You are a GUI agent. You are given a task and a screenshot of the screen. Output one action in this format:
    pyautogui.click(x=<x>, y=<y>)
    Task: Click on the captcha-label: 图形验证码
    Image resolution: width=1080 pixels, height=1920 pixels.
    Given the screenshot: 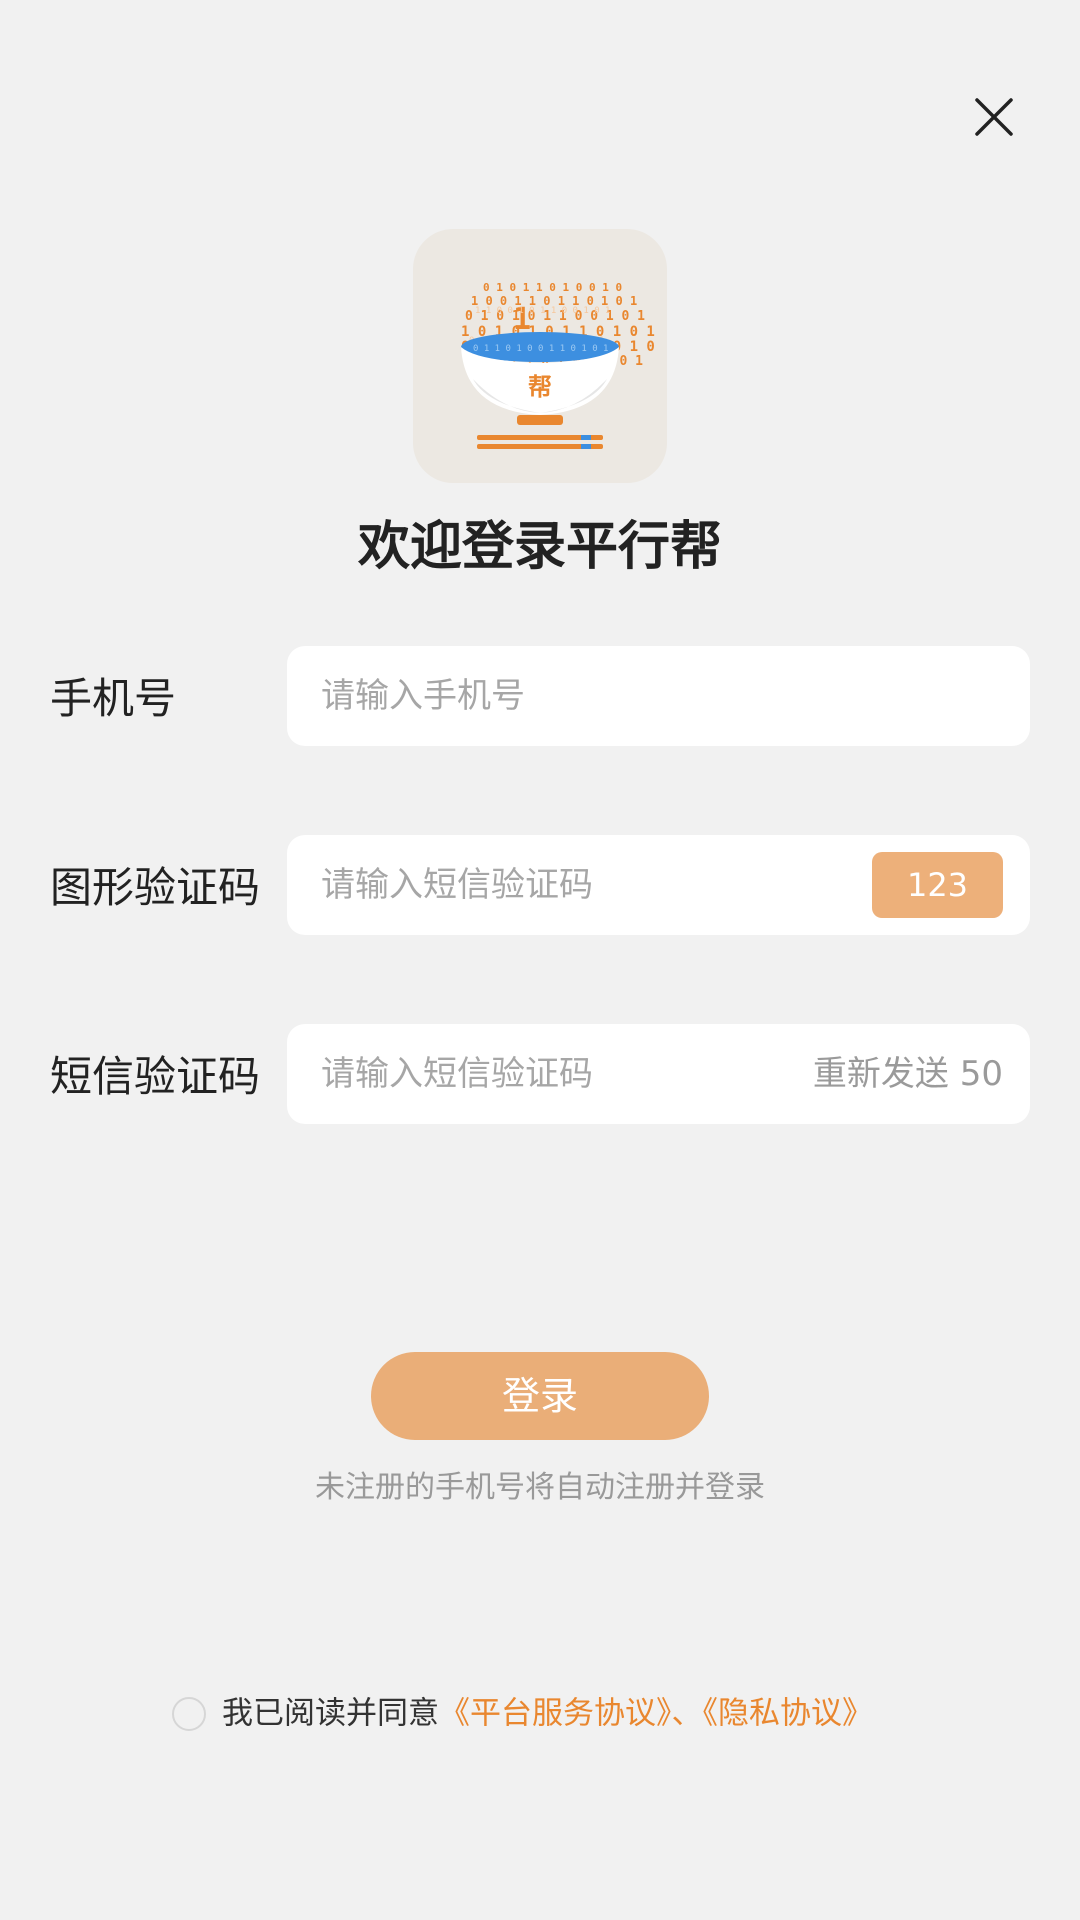 What is the action you would take?
    pyautogui.click(x=155, y=887)
    